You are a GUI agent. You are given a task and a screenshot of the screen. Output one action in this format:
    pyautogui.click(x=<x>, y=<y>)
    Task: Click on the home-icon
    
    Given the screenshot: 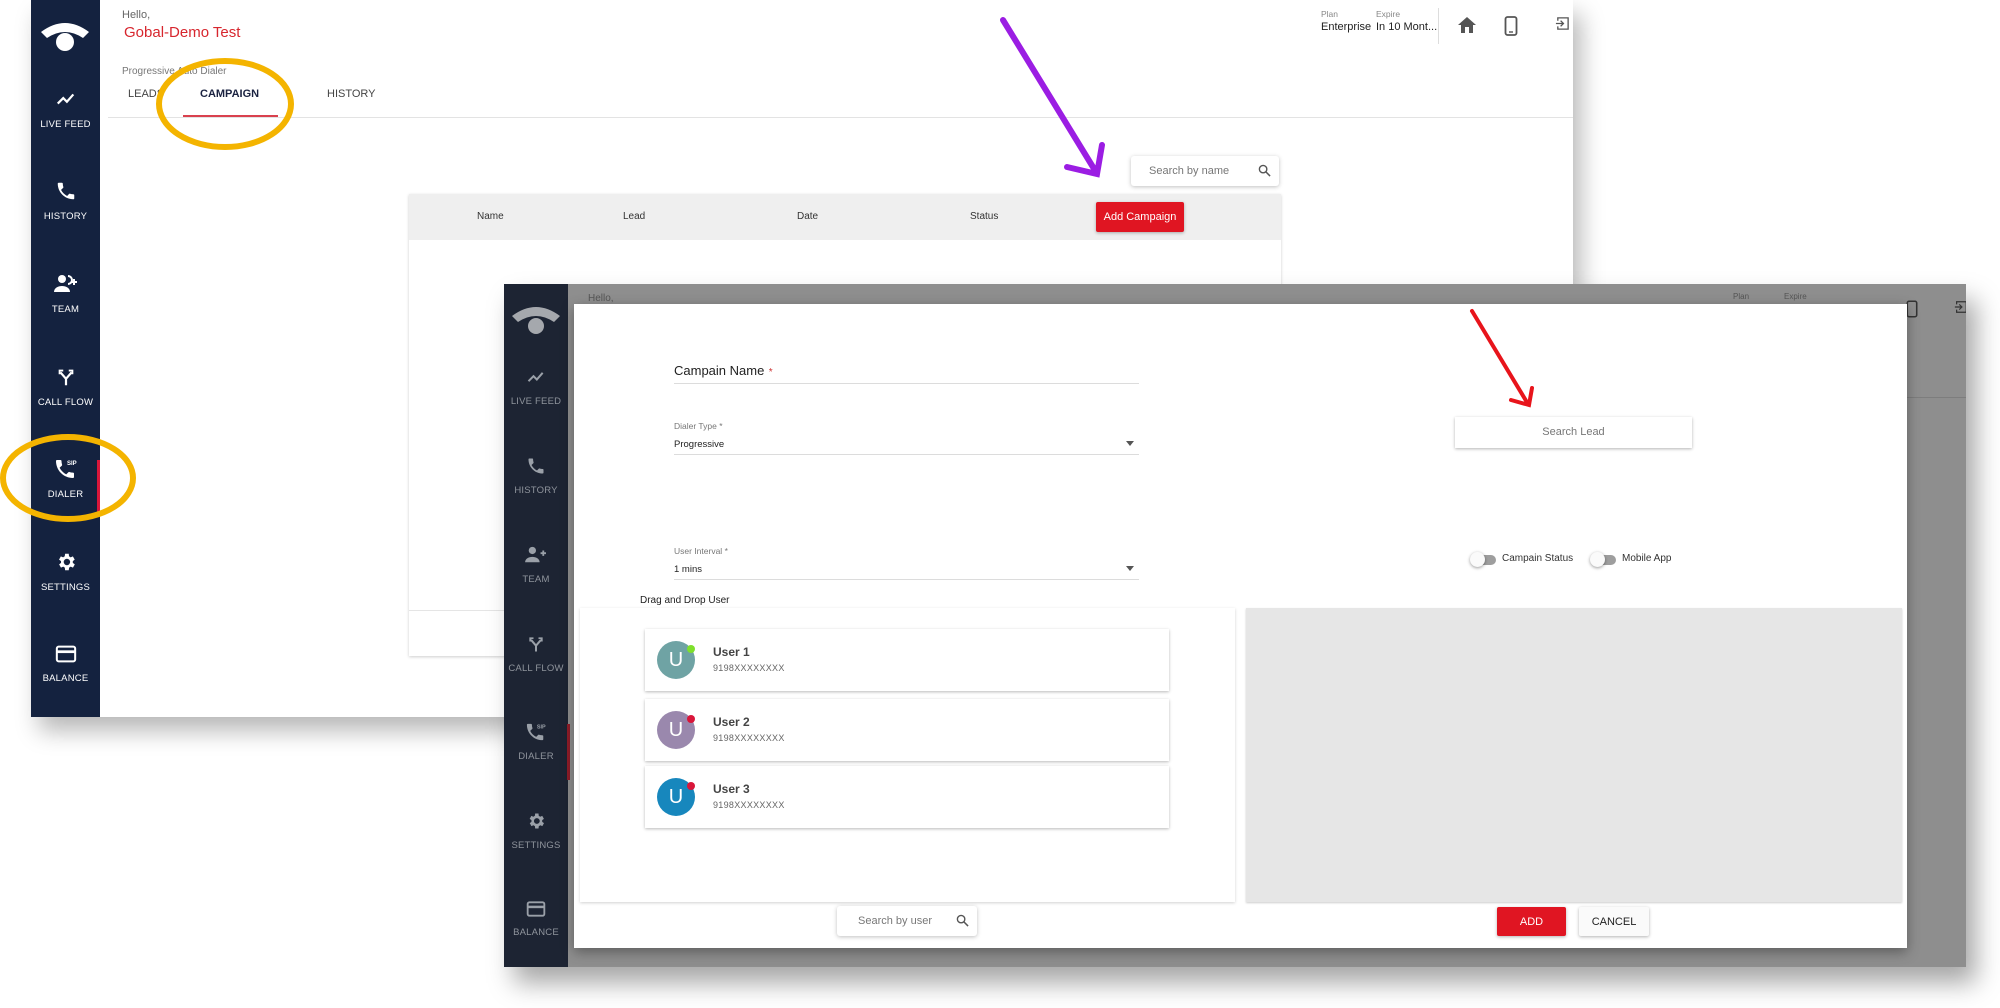 What is the action you would take?
    pyautogui.click(x=1467, y=25)
    